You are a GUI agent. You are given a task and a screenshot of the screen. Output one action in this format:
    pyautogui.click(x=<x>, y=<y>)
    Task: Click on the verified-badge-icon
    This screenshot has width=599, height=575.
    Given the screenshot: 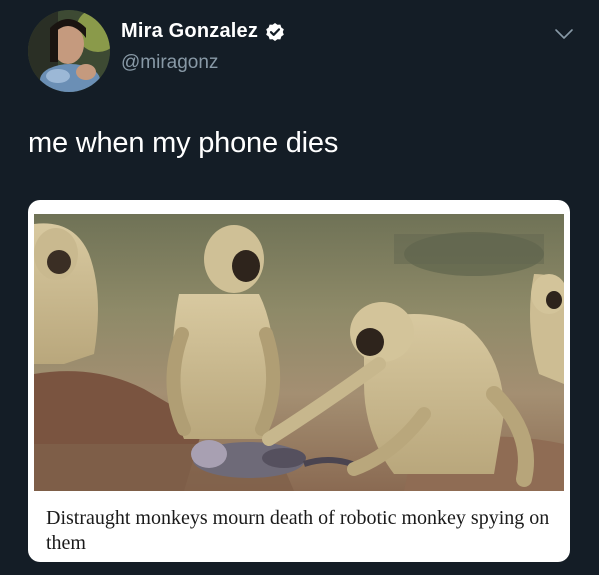 What is the action you would take?
    pyautogui.click(x=275, y=31)
    